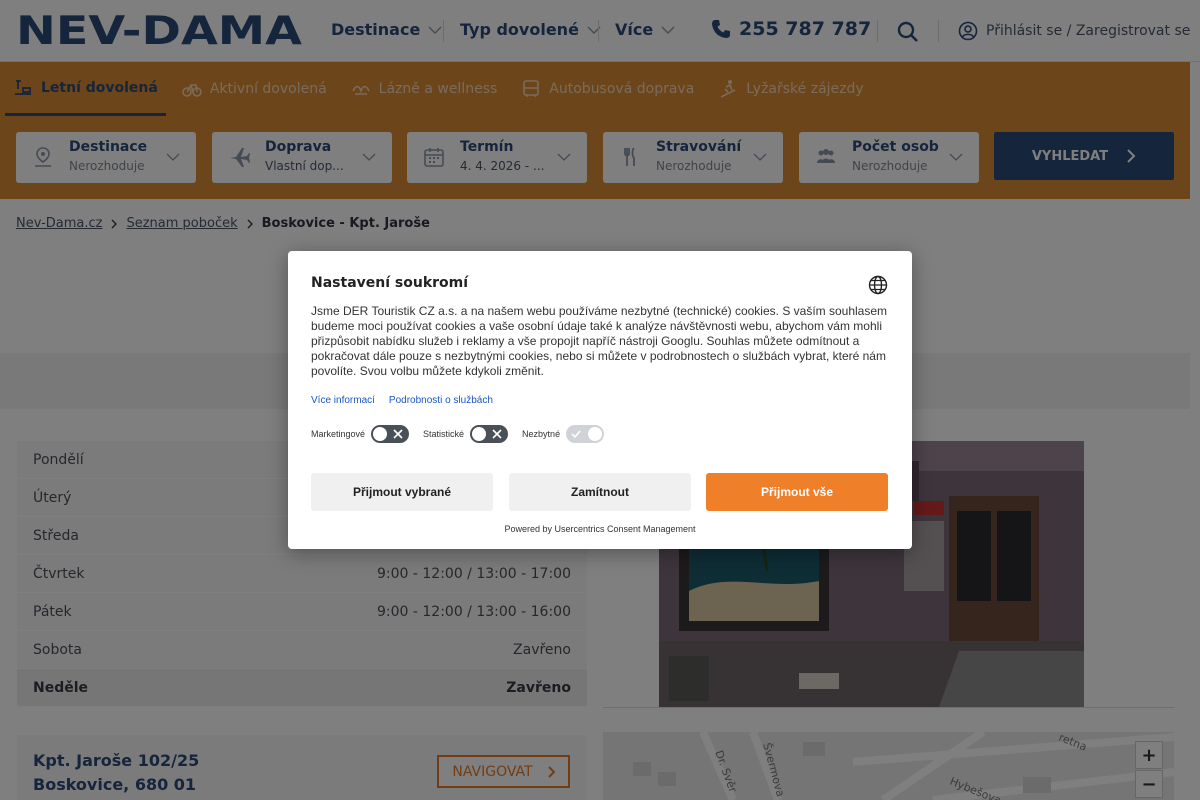 Image resolution: width=1200 pixels, height=800 pixels. Describe the element at coordinates (489, 434) in the screenshot. I see `statistics-toggle` at that location.